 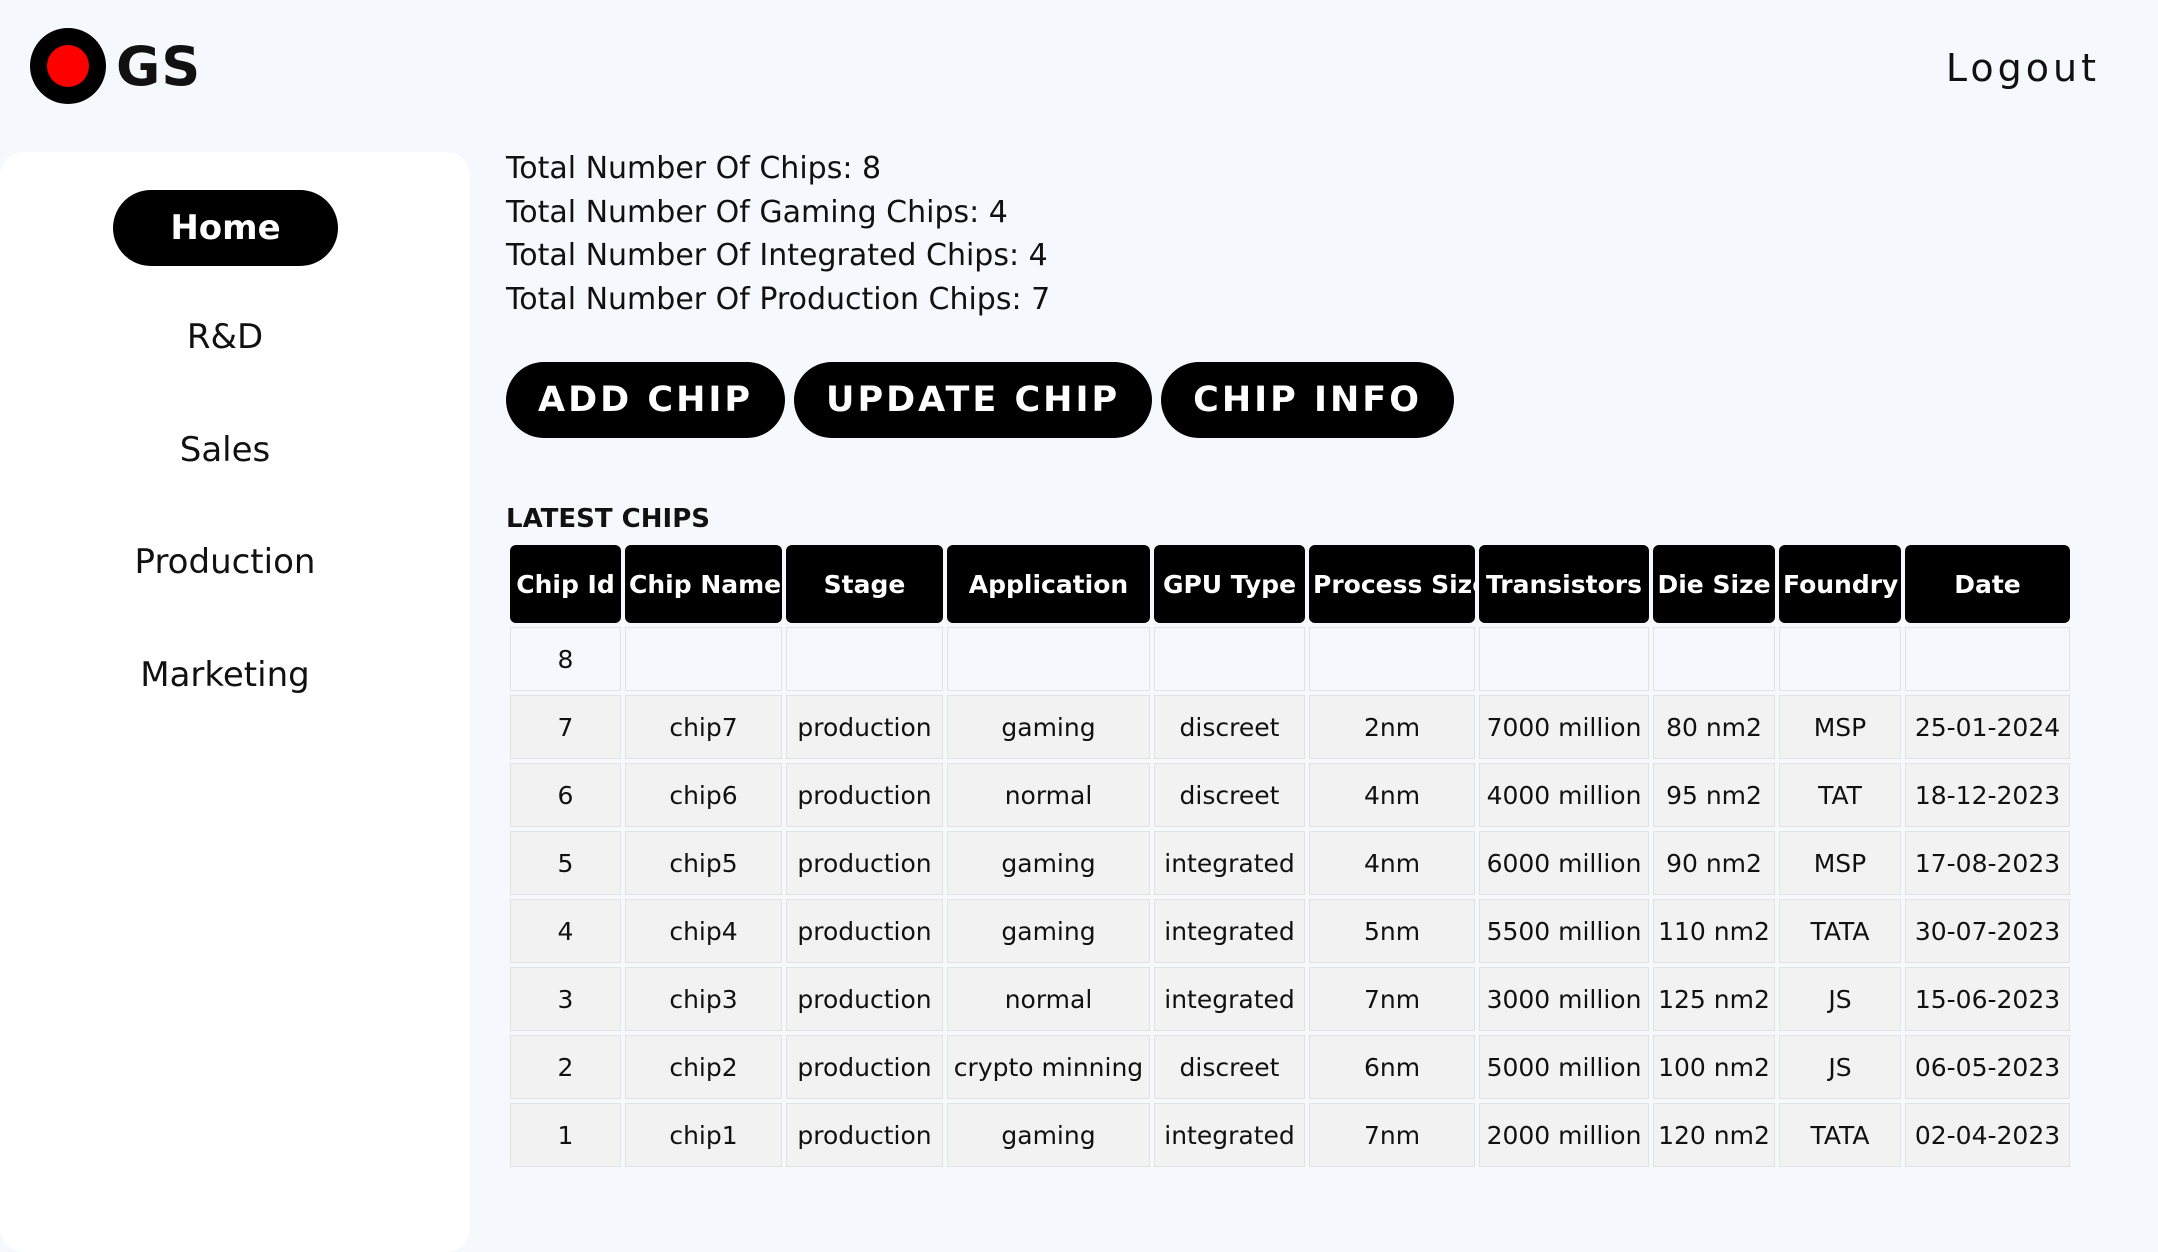 What do you see at coordinates (565, 931) in the screenshot?
I see `table-cell: 4` at bounding box center [565, 931].